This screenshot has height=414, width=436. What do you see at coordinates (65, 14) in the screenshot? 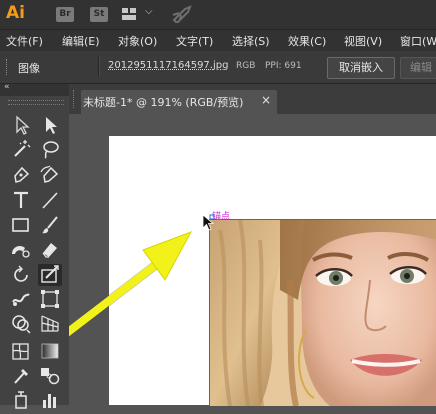
I see `bridge-button: Br` at bounding box center [65, 14].